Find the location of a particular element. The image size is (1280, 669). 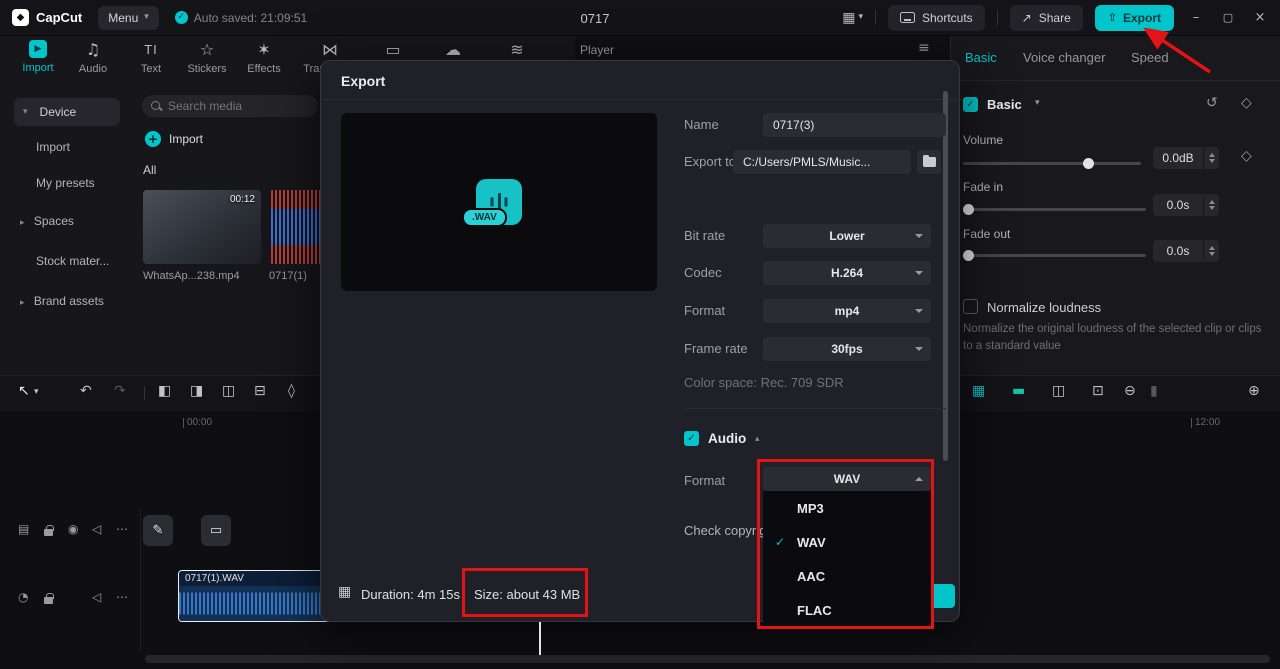

format-option-flac: FLAC is located at coordinates (847, 610).